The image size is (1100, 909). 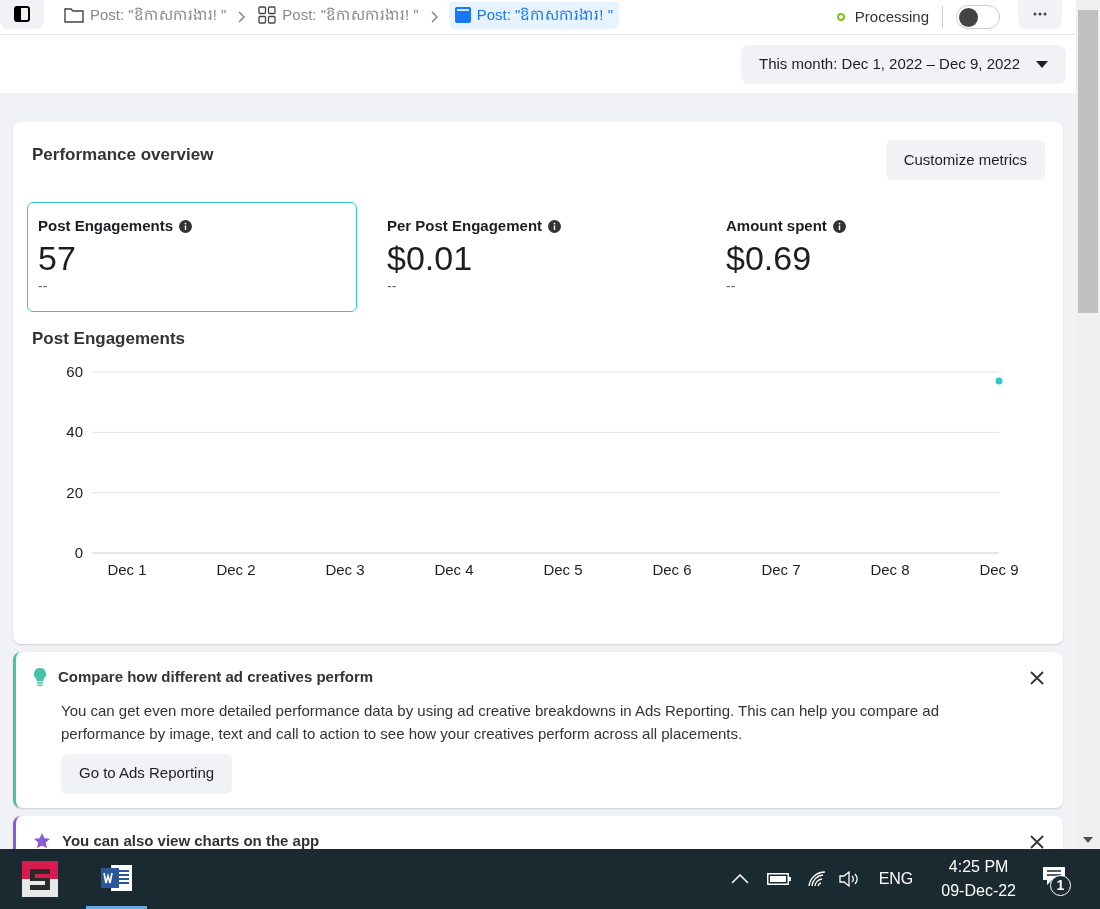 What do you see at coordinates (147, 773) in the screenshot?
I see `go-to-ads-reporting-button: Go to Ads Reporting` at bounding box center [147, 773].